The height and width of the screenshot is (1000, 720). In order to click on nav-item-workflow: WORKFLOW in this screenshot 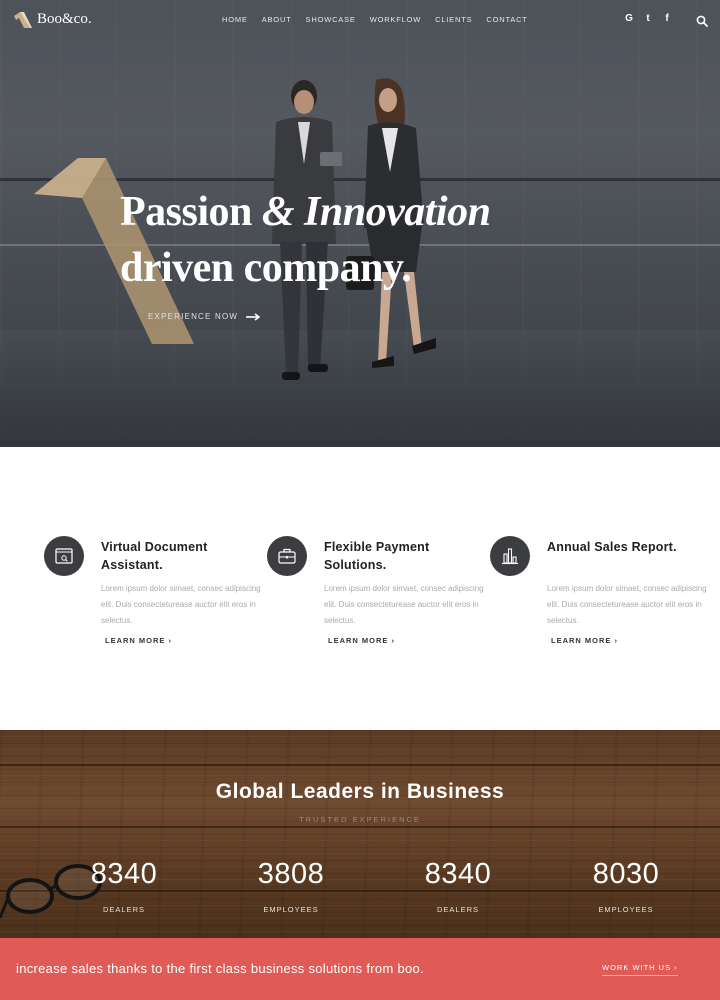, I will do `click(395, 19)`.